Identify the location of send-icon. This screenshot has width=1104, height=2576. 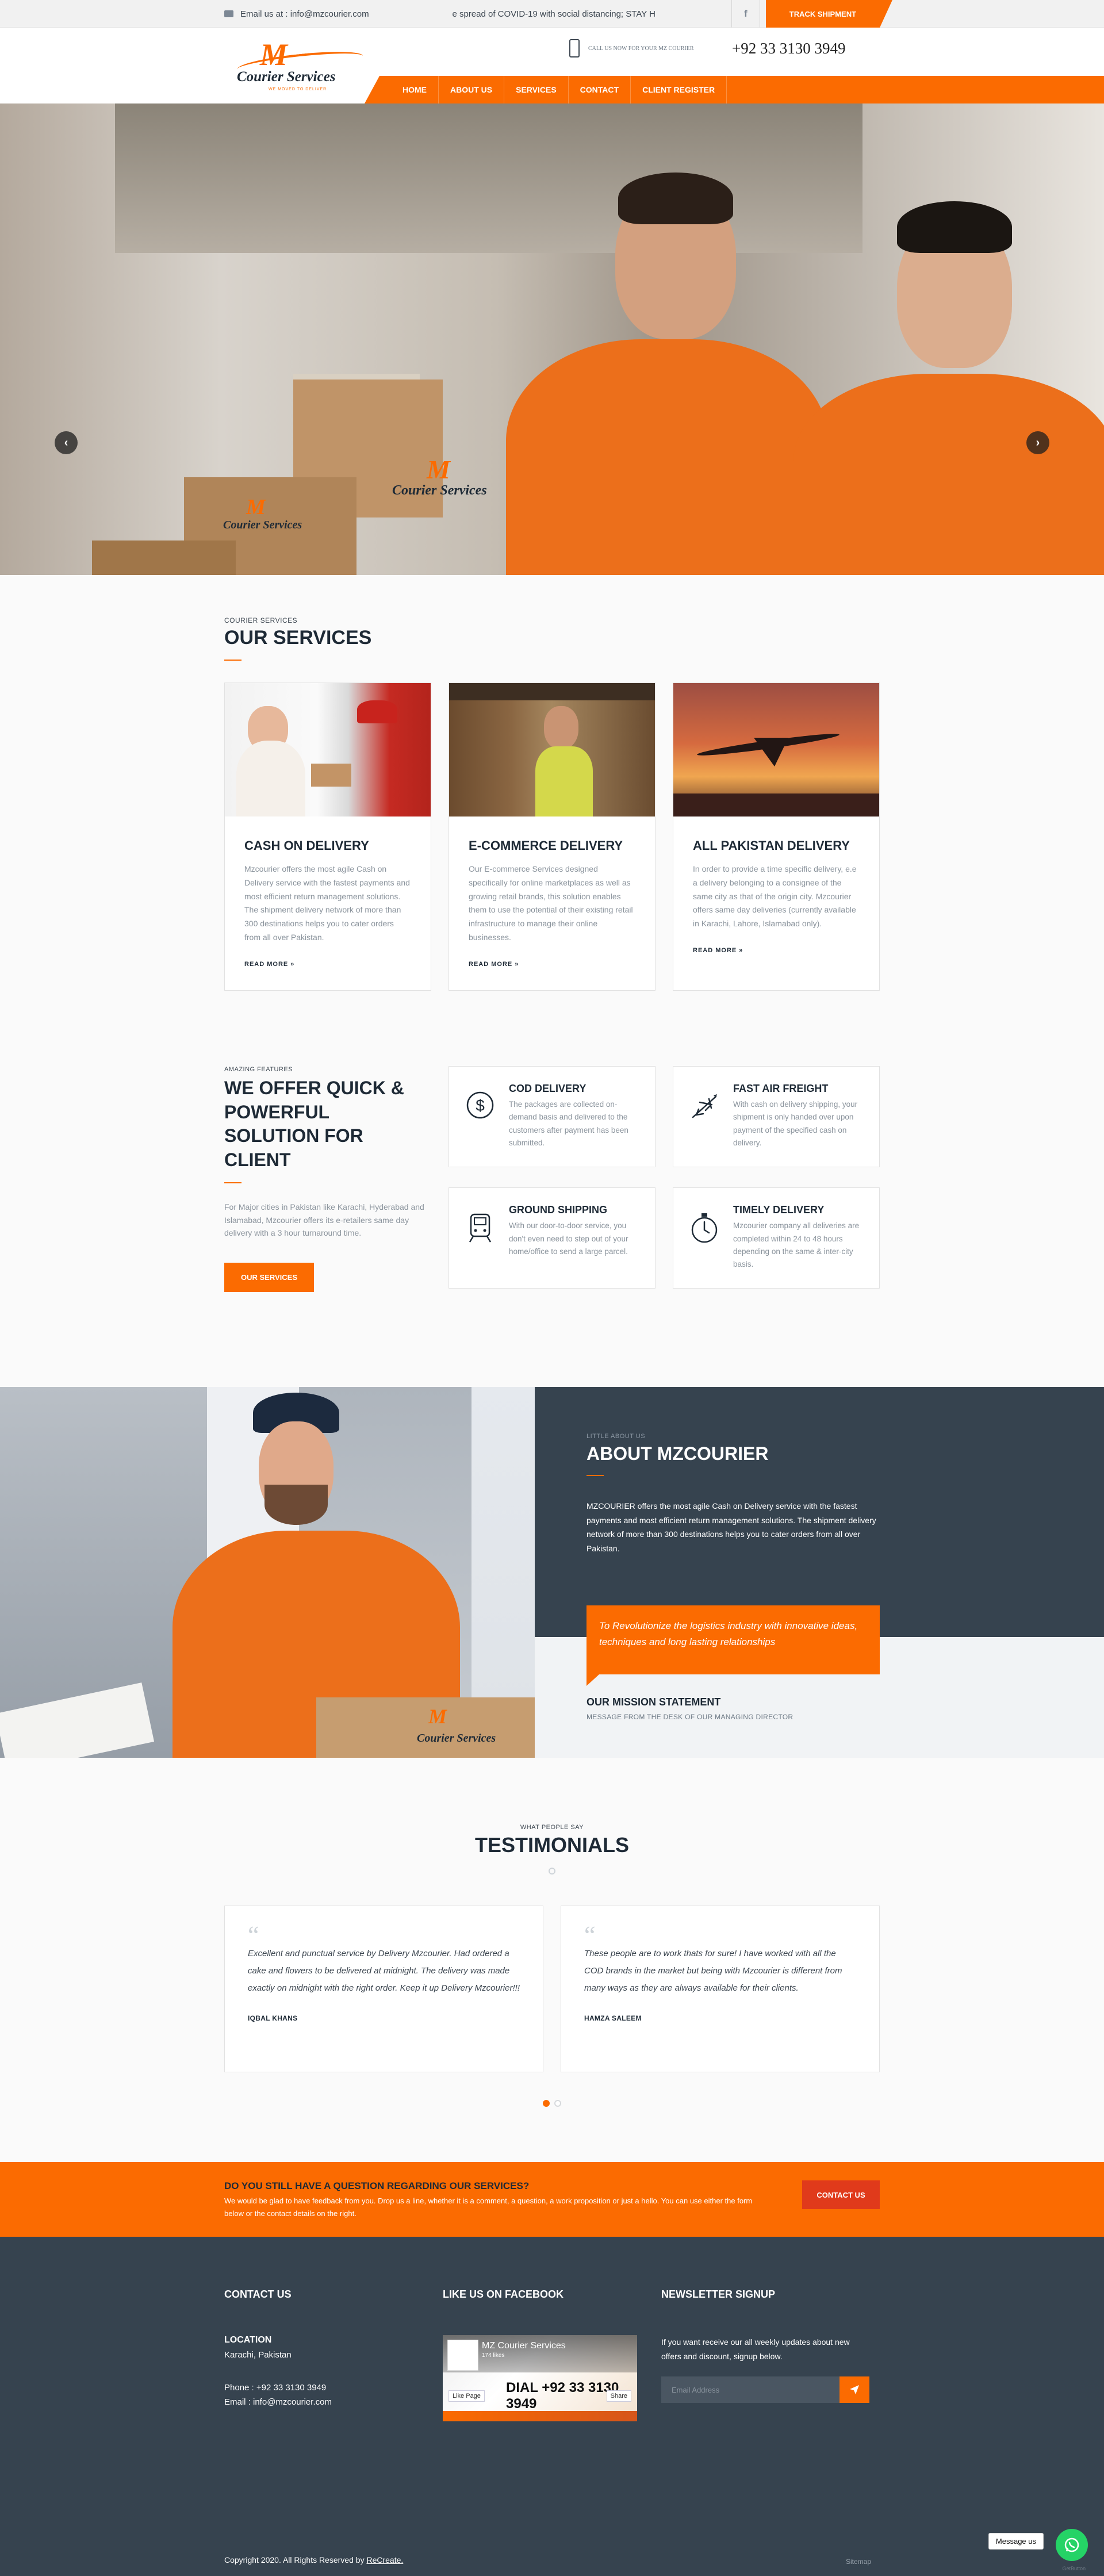
(854, 2390).